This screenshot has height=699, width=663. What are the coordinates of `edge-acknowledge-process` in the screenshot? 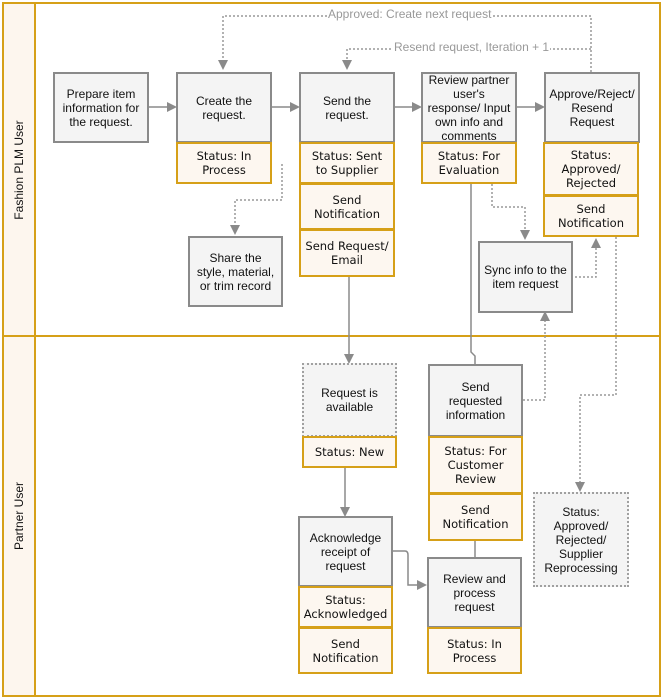 It's located at (409, 570).